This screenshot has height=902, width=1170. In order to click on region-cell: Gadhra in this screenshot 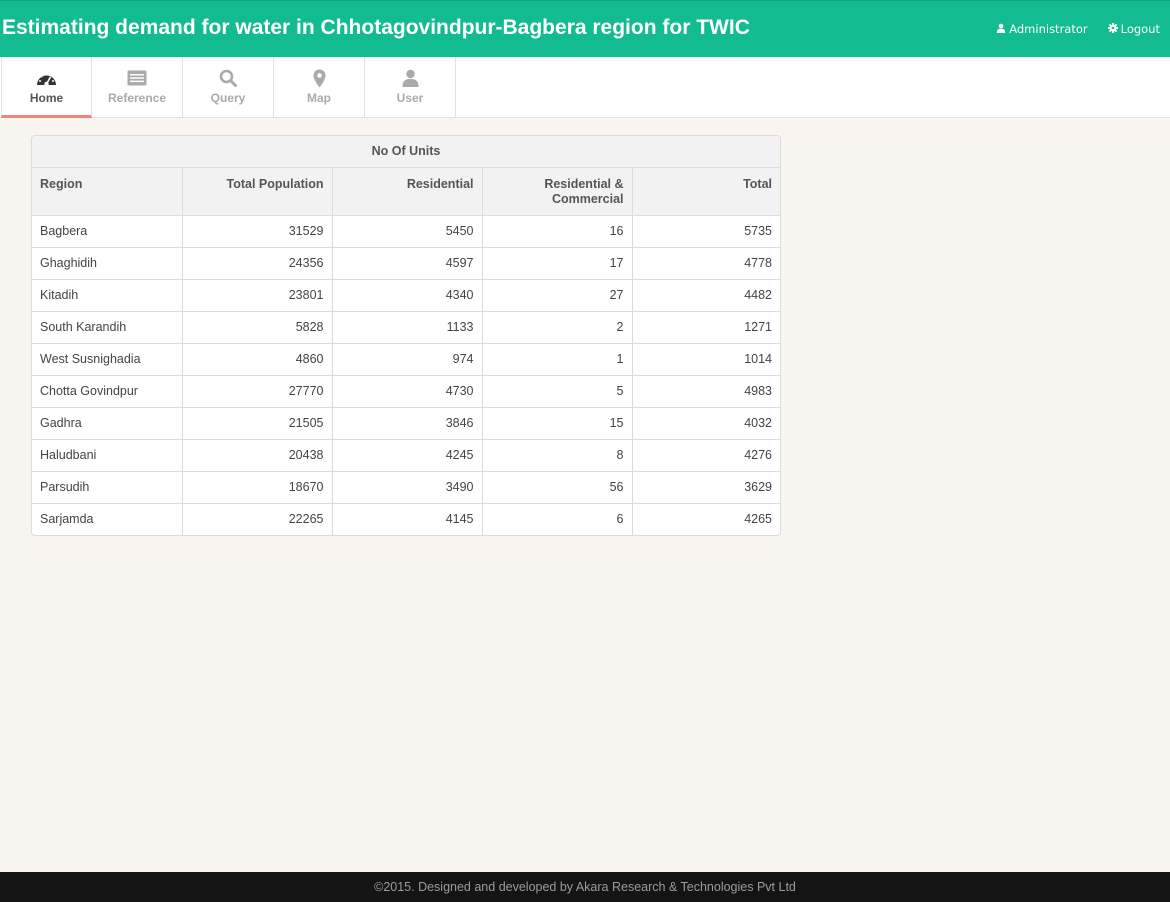, I will do `click(107, 423)`.